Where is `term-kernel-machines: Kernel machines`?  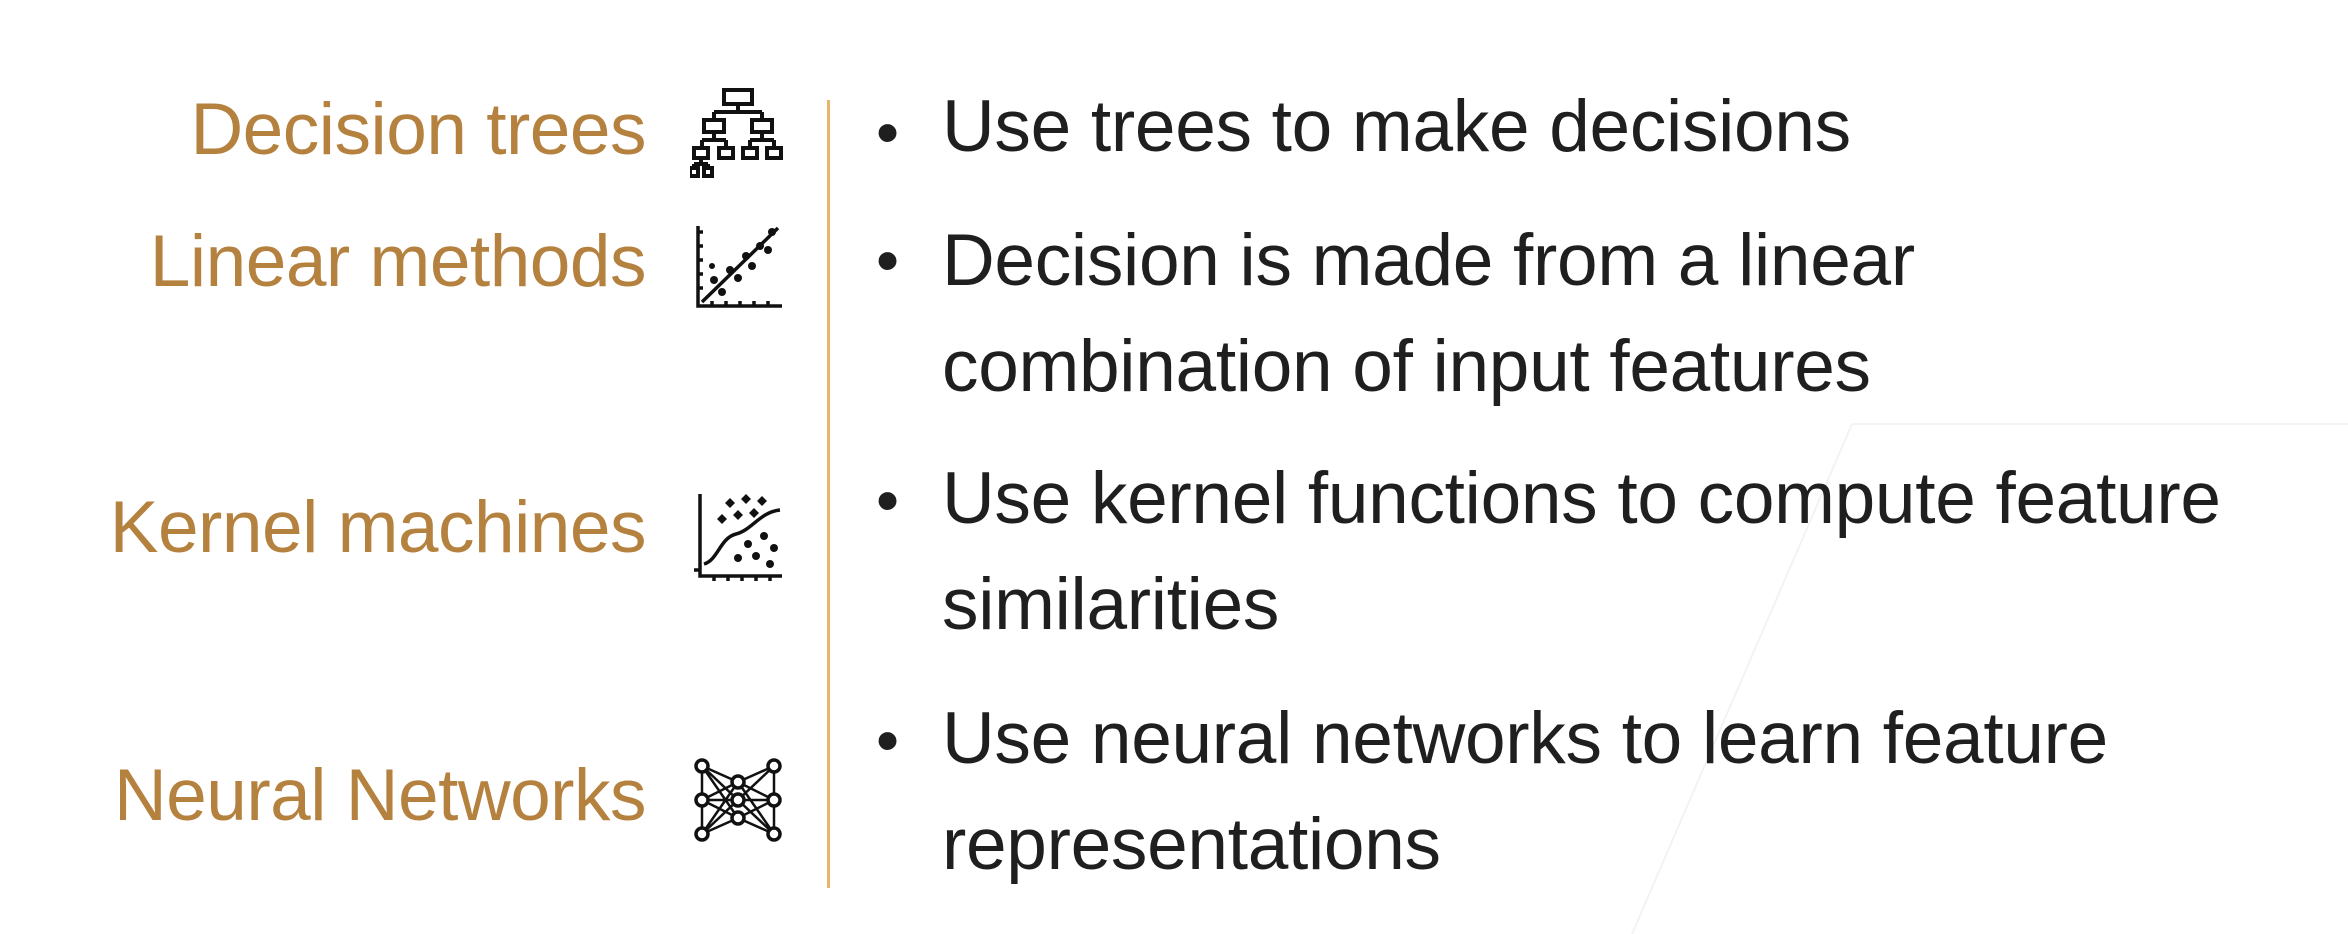 term-kernel-machines: Kernel machines is located at coordinates (378, 527).